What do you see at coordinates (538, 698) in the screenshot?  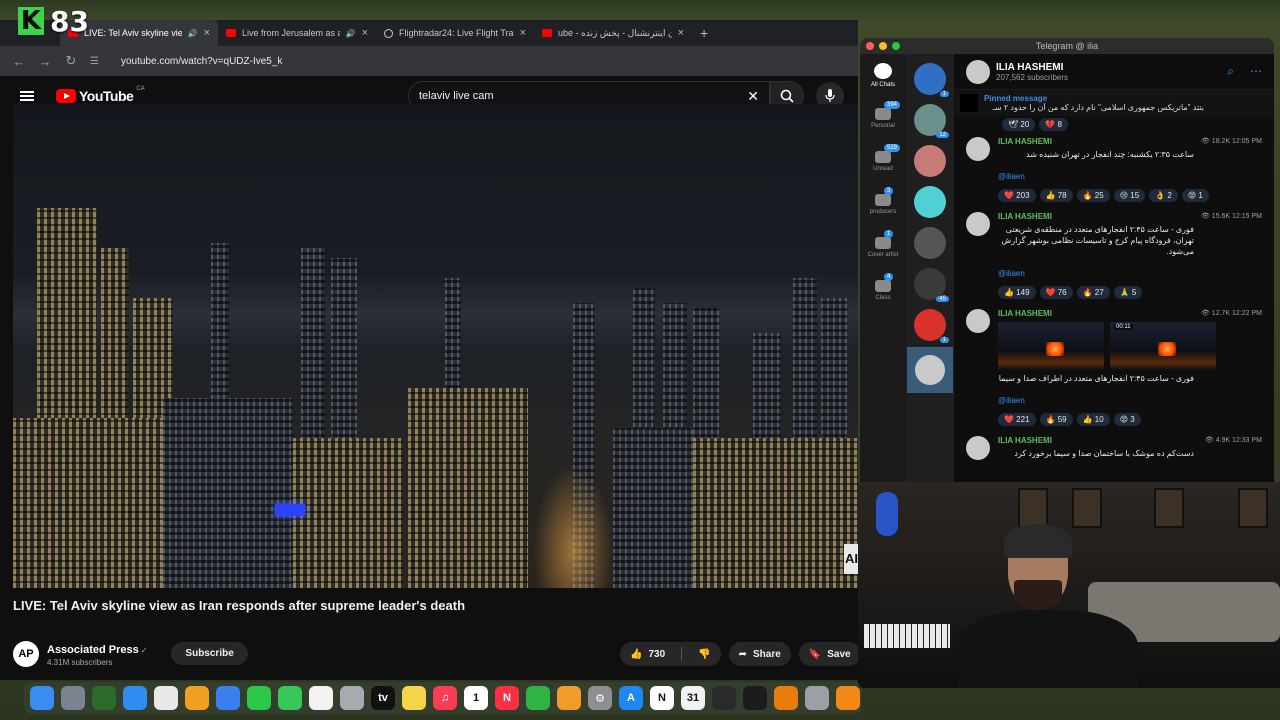 I see `numbers-icon` at bounding box center [538, 698].